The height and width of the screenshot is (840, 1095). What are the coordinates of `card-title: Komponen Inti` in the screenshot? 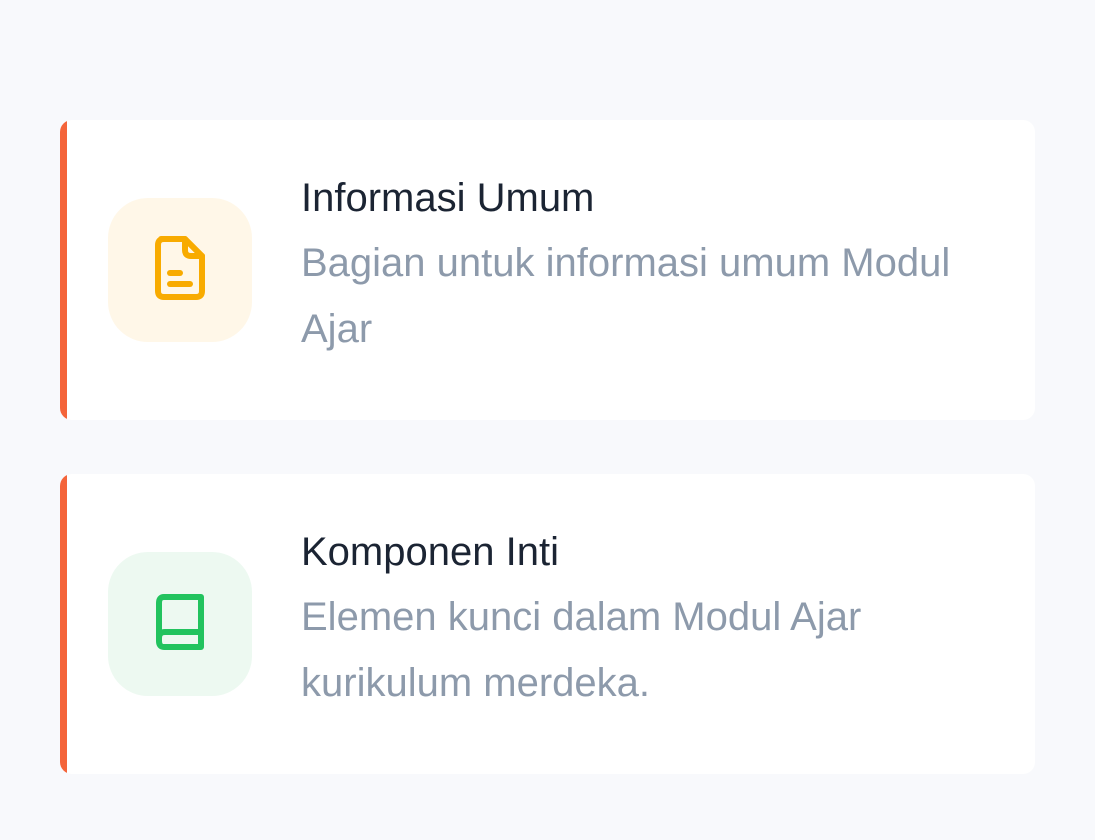 It's located at (430, 552).